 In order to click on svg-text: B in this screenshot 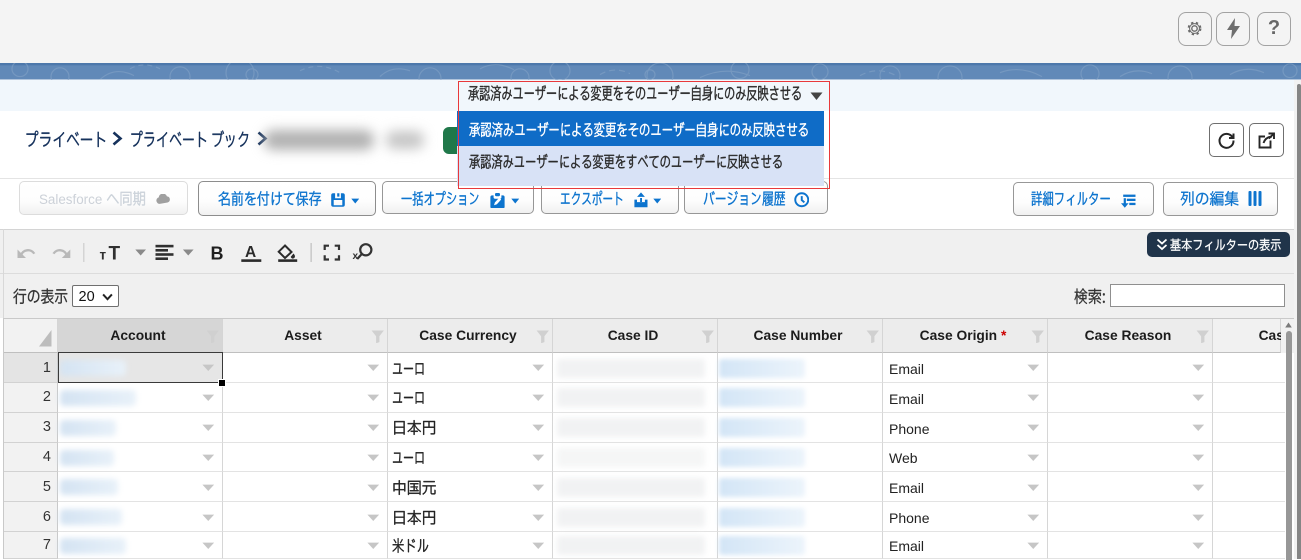, I will do `click(217, 254)`.